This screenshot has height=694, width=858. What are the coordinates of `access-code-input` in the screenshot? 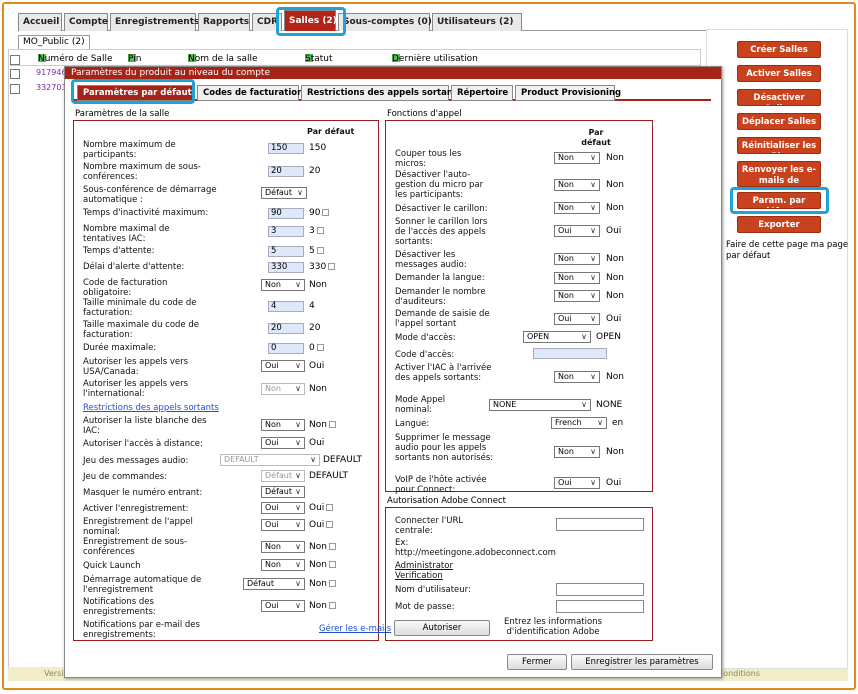 It's located at (570, 353).